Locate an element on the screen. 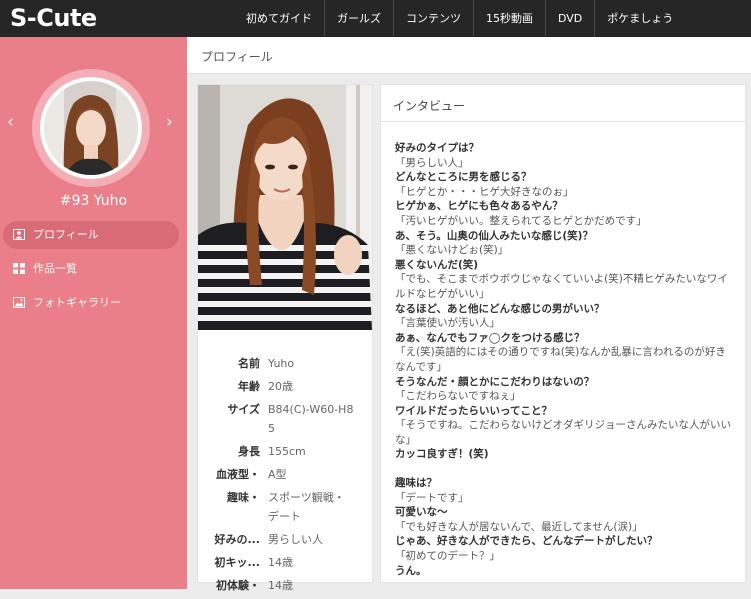 This screenshot has height=599, width=751. interview-question: あぁ、なんでもファ◯クをつける感じ？ is located at coordinates (490, 337).